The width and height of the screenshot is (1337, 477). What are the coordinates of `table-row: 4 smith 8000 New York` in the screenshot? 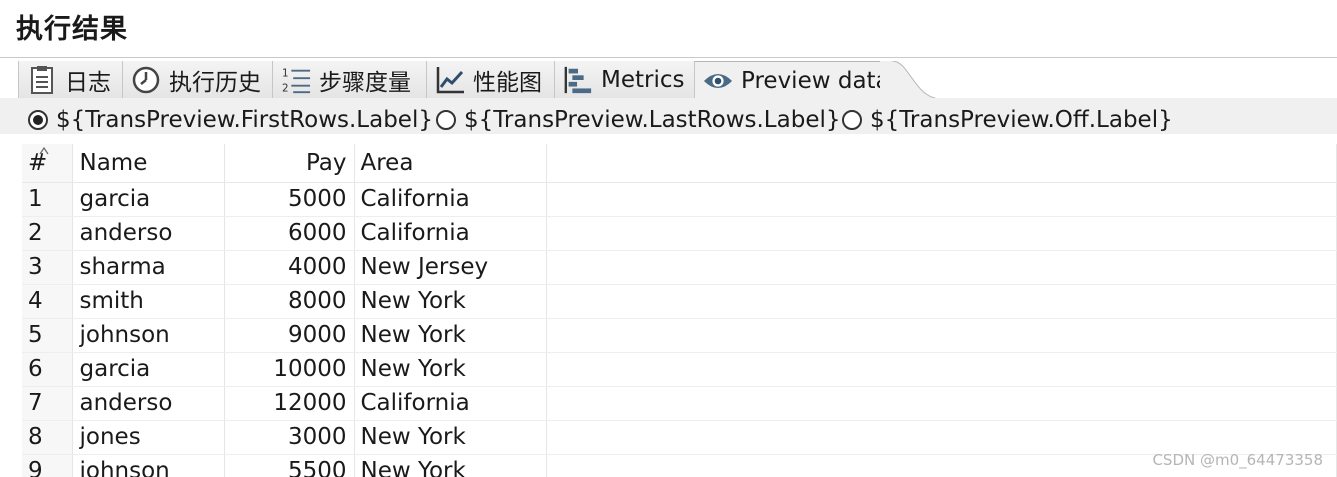 It's located at (679, 301).